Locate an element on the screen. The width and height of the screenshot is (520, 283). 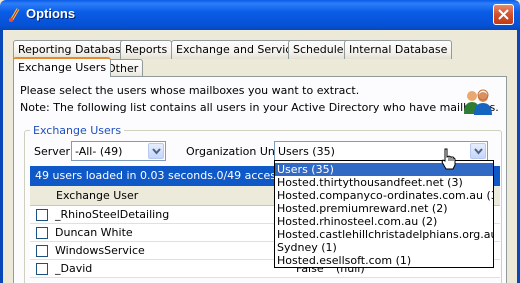
server-label: Server is located at coordinates (52, 151).